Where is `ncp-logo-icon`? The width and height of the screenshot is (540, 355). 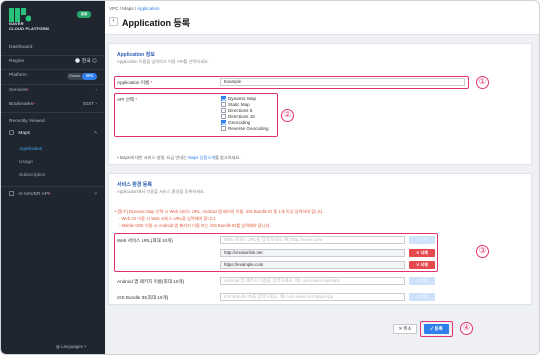
ncp-logo-icon is located at coordinates (20, 15).